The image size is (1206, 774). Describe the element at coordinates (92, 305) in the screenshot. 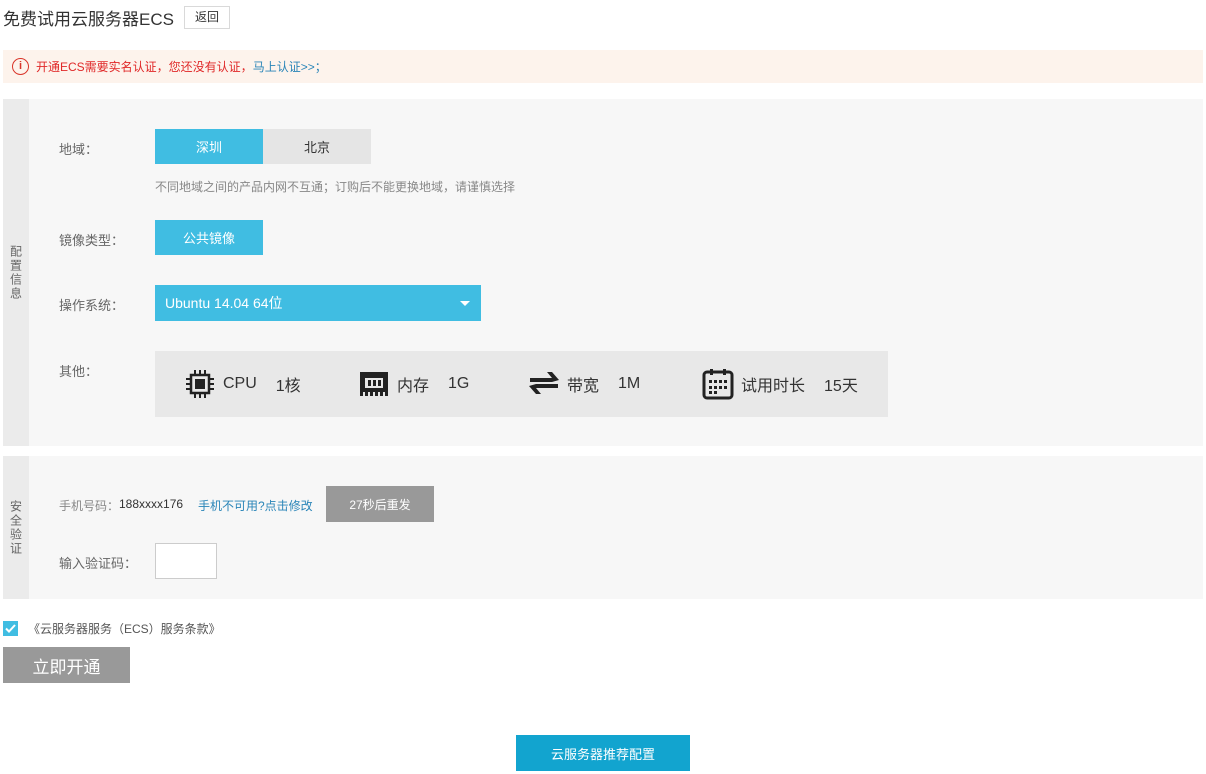

I see `os-label: 操作系统：` at that location.